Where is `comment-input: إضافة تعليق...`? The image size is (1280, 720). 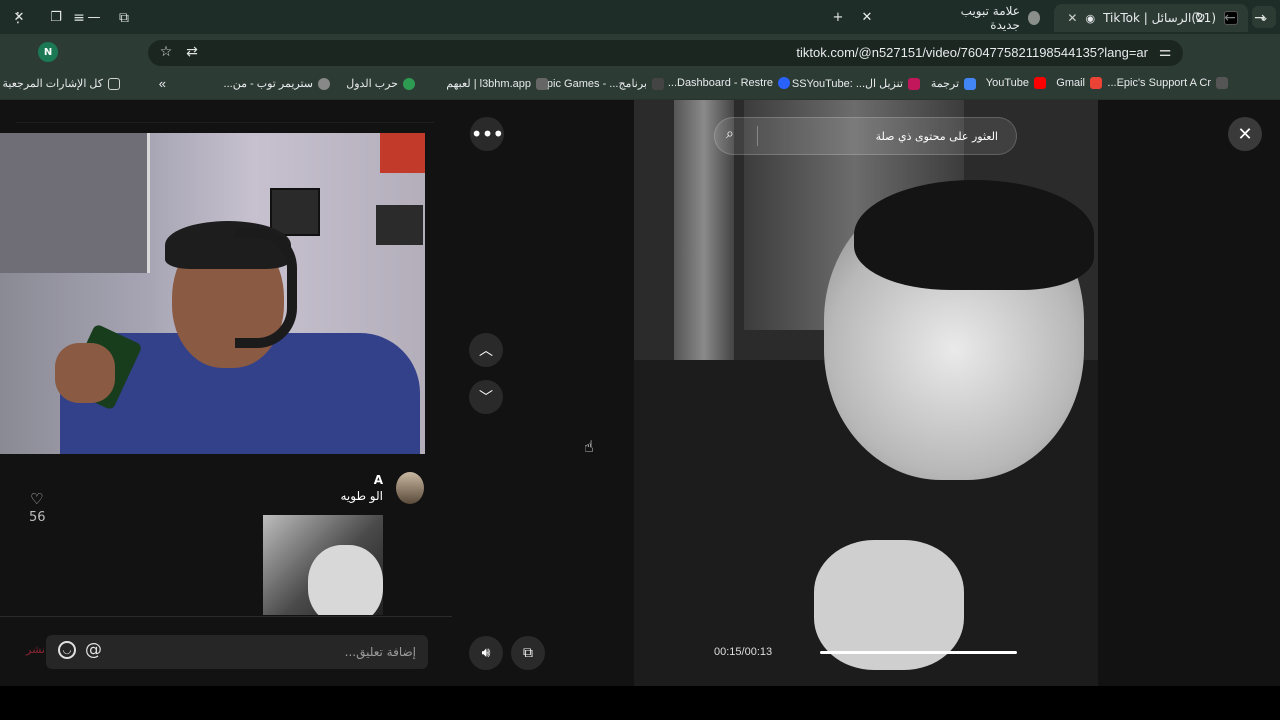
comment-input: إضافة تعليق... is located at coordinates (237, 652).